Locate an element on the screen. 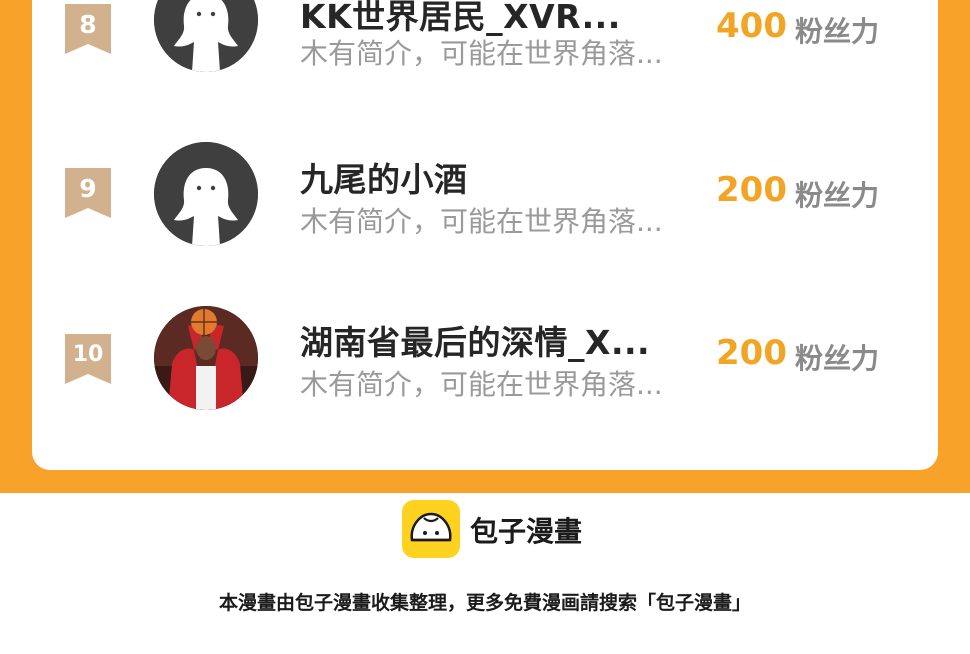  basketball-player-avatar is located at coordinates (206, 358).